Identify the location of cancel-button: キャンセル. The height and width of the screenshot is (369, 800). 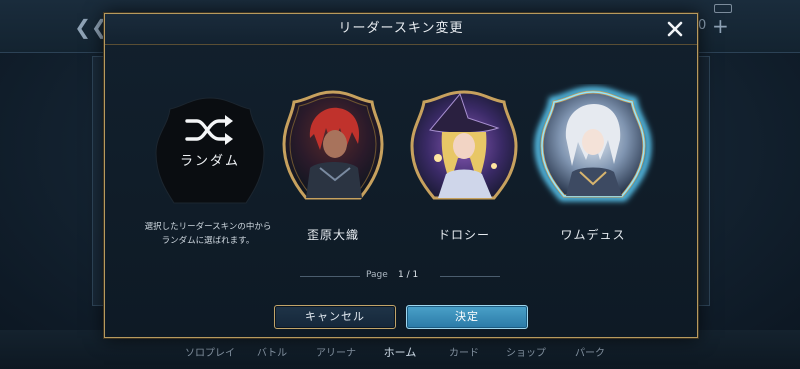
(335, 317).